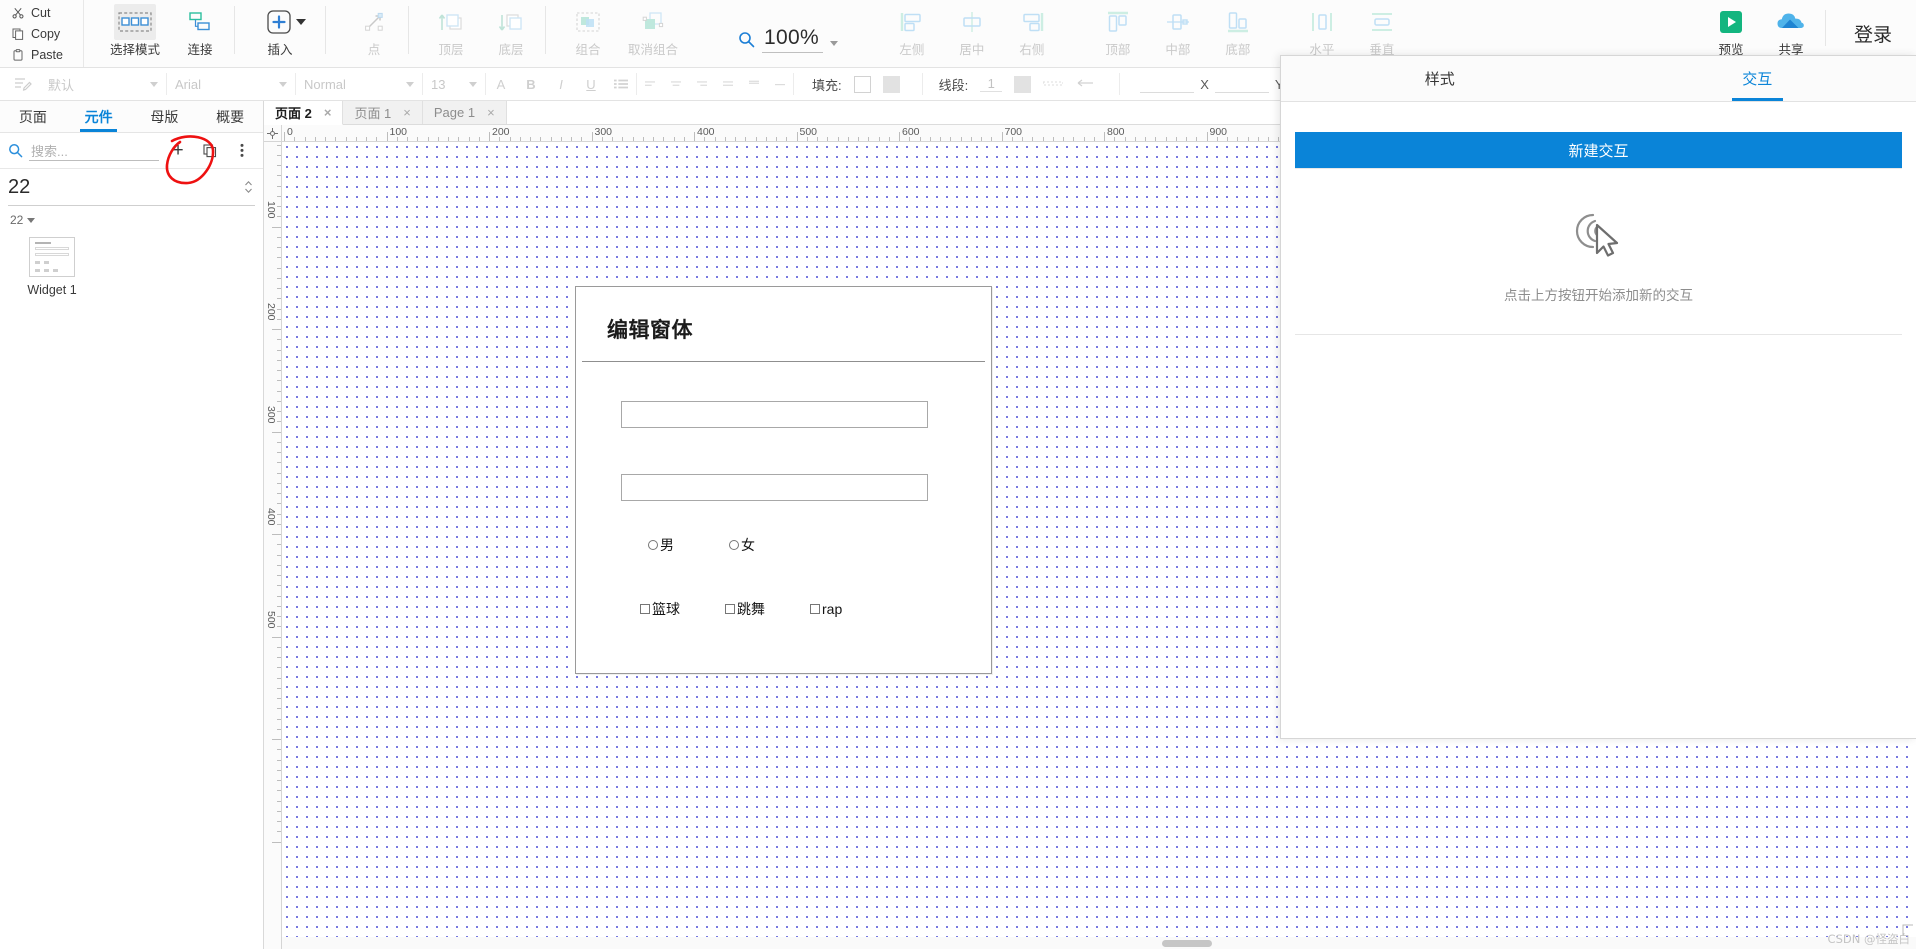 The height and width of the screenshot is (949, 1916). I want to click on font-color-icon: A, so click(501, 84).